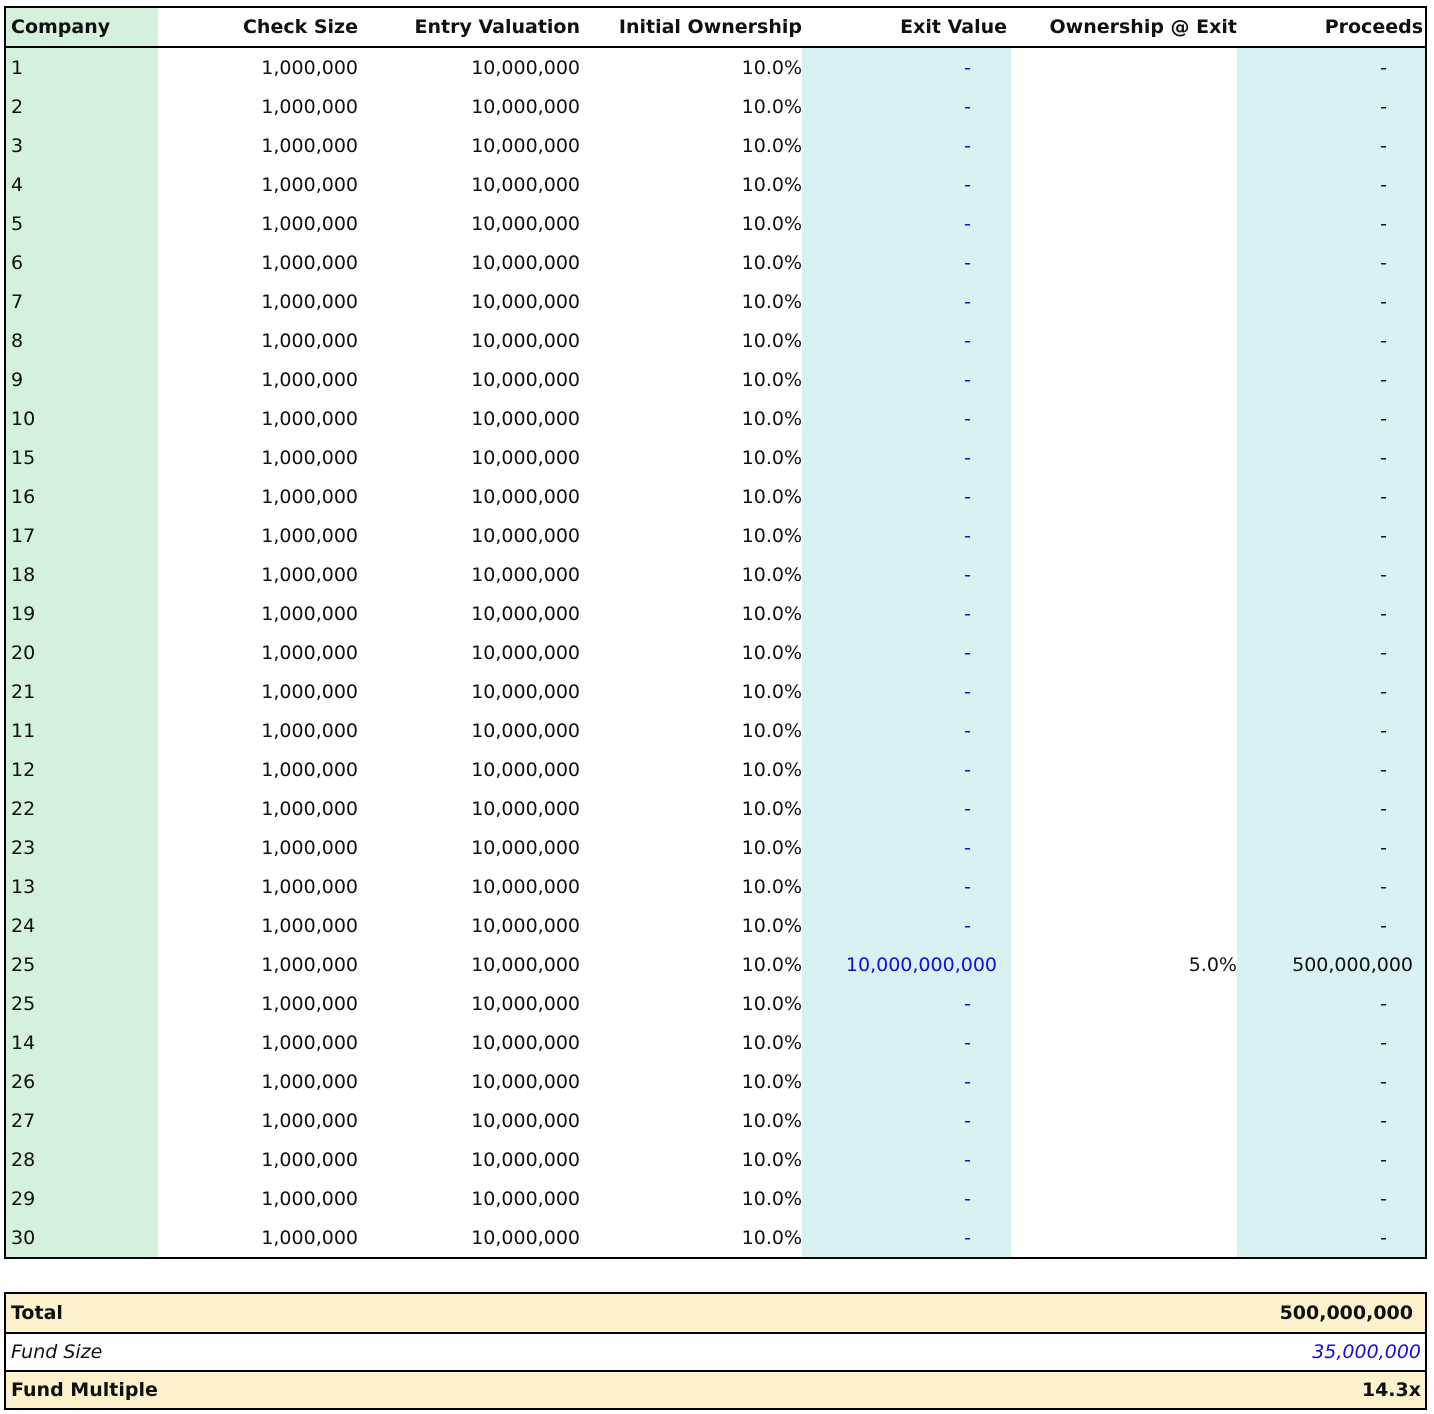 The image size is (1434, 1414). What do you see at coordinates (82, 457) in the screenshot?
I see `company-cell: 15` at bounding box center [82, 457].